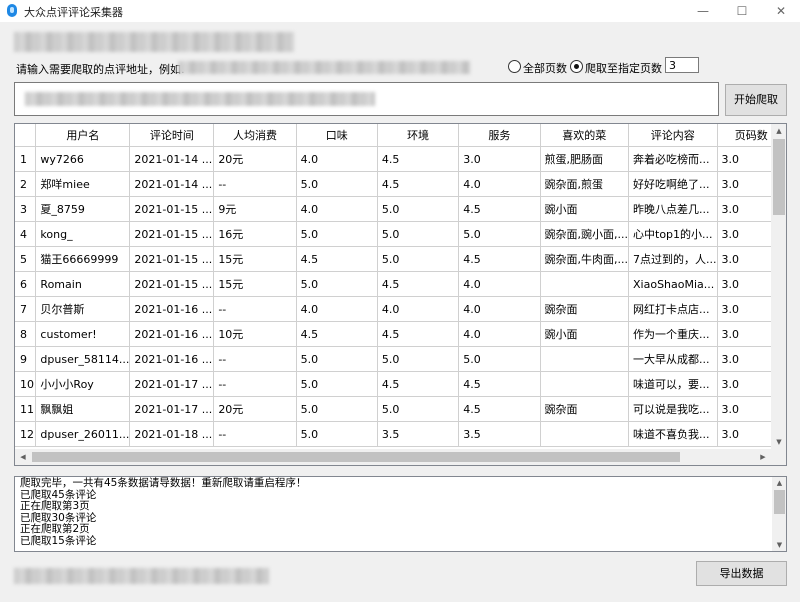 This screenshot has width=800, height=602. I want to click on radio-specific-page, so click(576, 66).